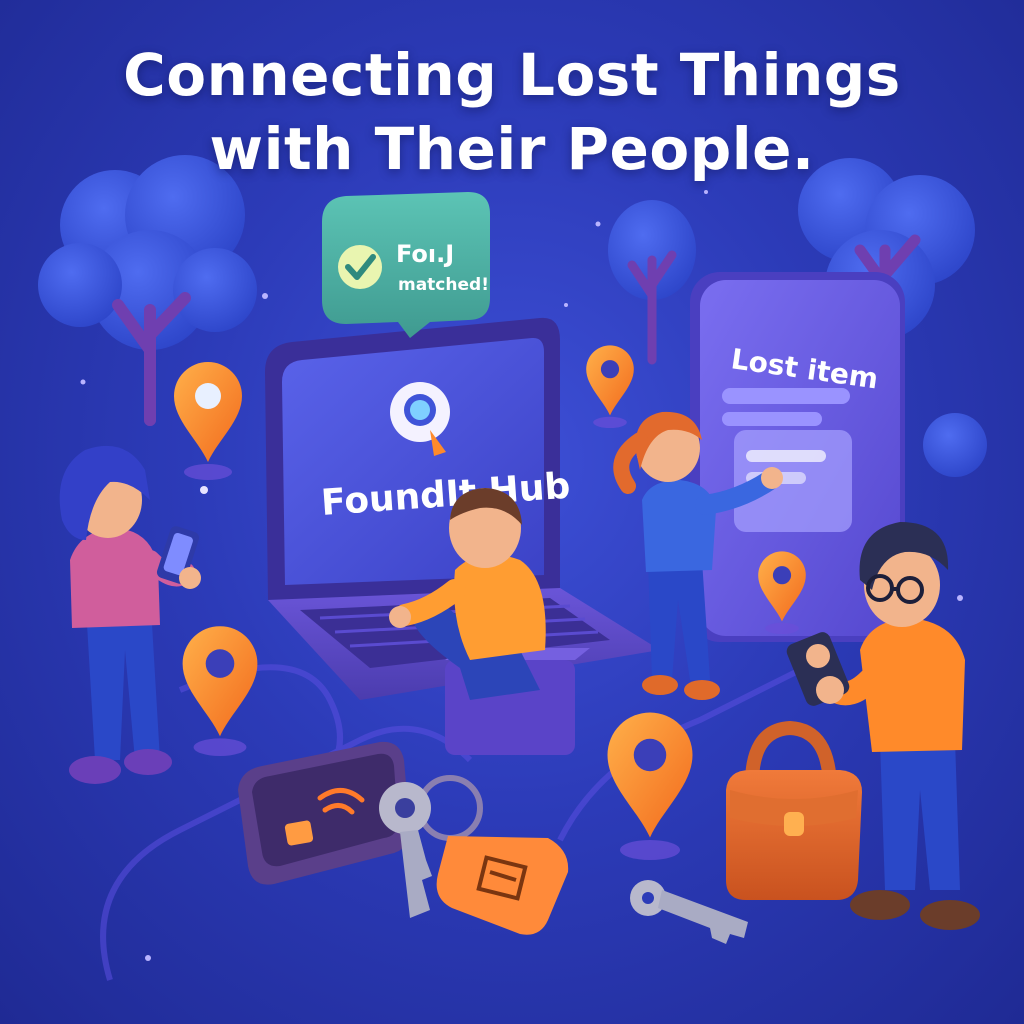 The width and height of the screenshot is (1024, 1024). Describe the element at coordinates (360, 267) in the screenshot. I see `check-icon` at that location.